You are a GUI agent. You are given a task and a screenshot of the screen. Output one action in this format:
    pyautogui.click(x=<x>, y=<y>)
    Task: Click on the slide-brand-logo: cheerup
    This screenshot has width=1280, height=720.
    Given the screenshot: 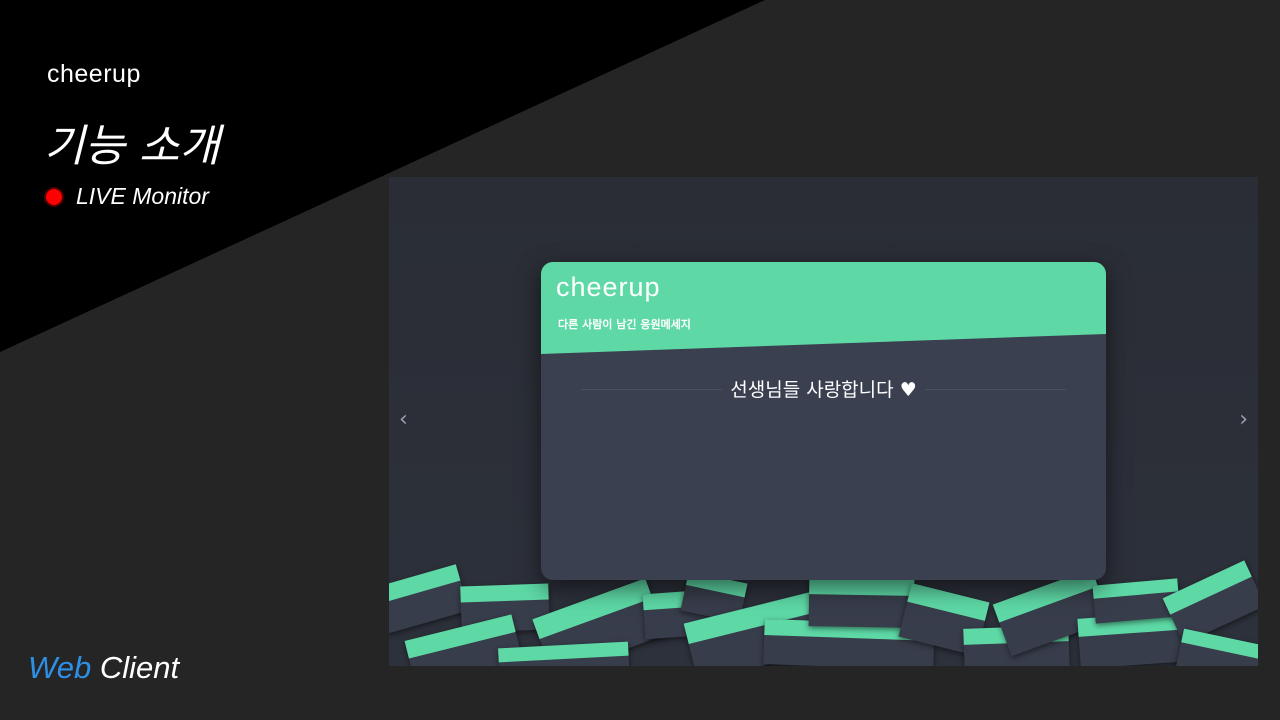 What is the action you would take?
    pyautogui.click(x=94, y=74)
    